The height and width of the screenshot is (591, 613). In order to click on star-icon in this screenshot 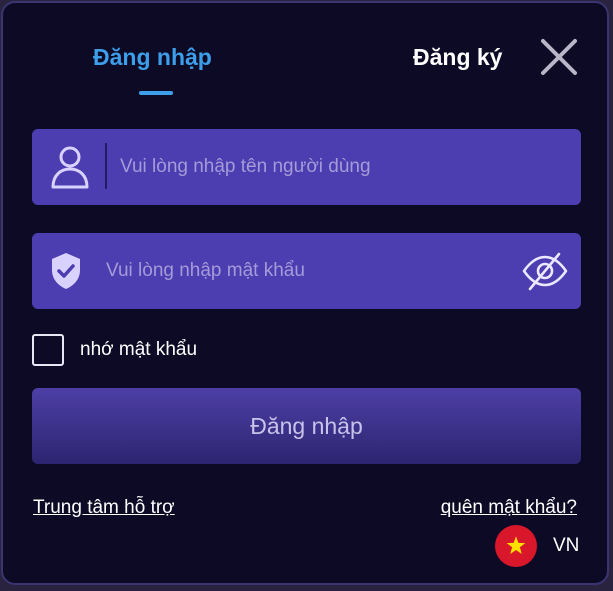, I will do `click(516, 545)`.